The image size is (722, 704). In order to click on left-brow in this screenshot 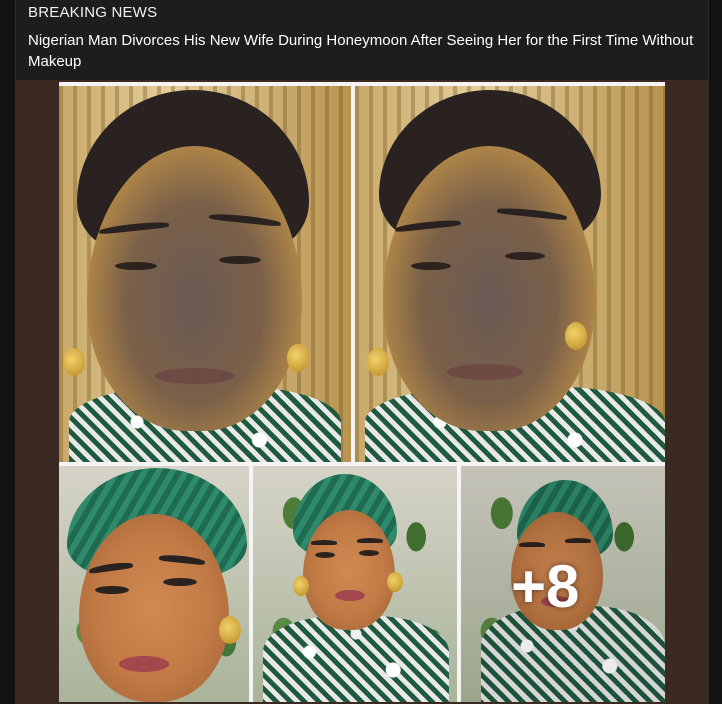, I will do `click(324, 542)`.